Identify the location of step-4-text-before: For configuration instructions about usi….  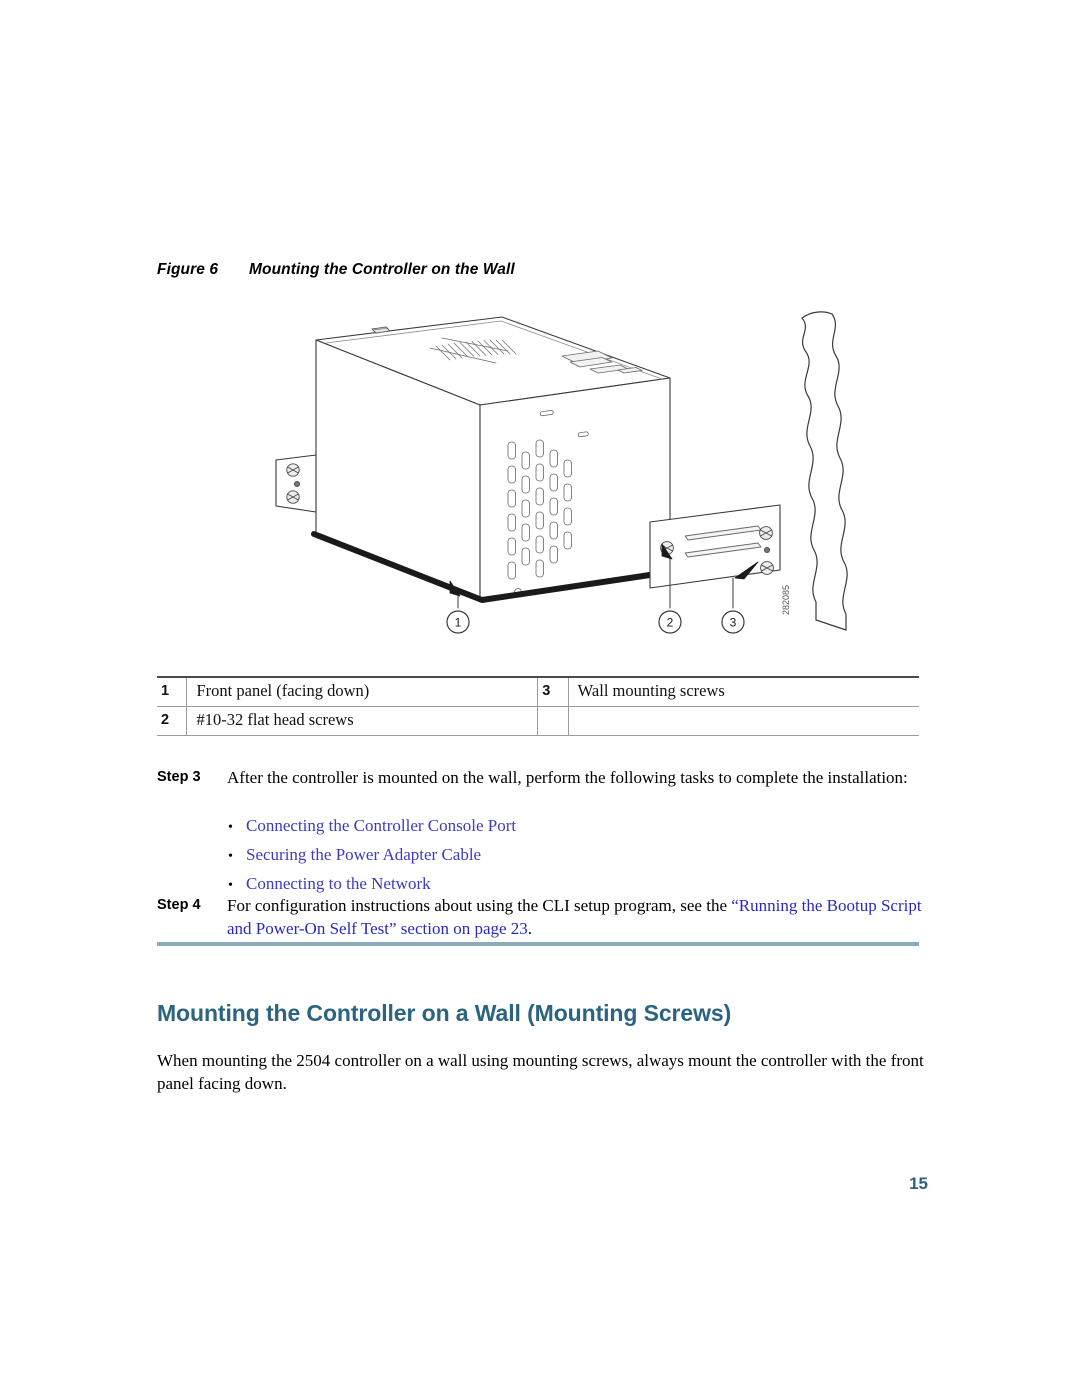
(479, 905).